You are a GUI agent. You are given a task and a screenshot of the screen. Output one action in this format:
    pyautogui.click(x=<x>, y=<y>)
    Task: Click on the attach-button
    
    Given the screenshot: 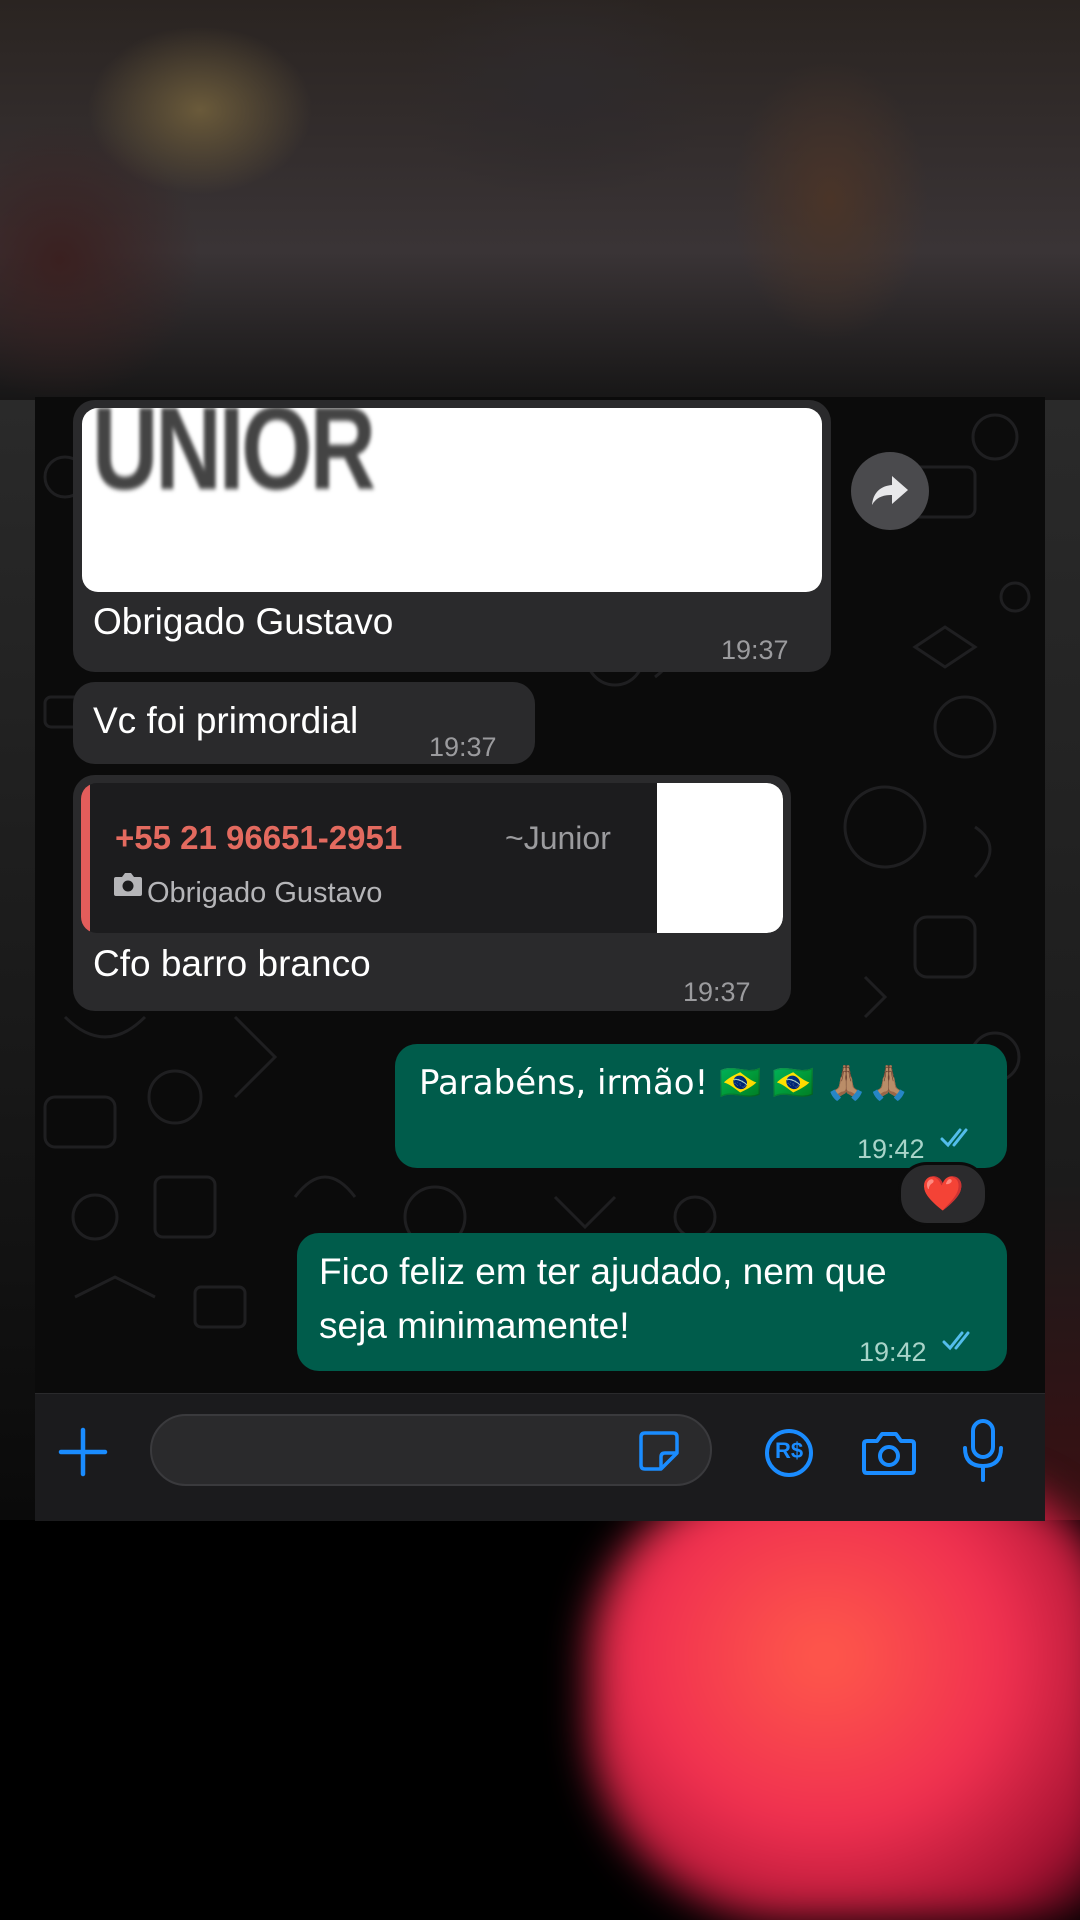 What is the action you would take?
    pyautogui.click(x=83, y=1452)
    